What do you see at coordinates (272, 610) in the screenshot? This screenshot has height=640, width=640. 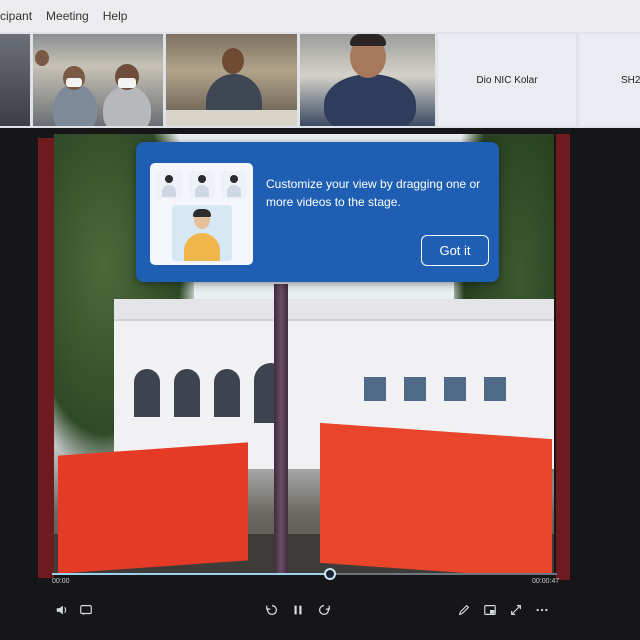 I see `rewind-icon` at bounding box center [272, 610].